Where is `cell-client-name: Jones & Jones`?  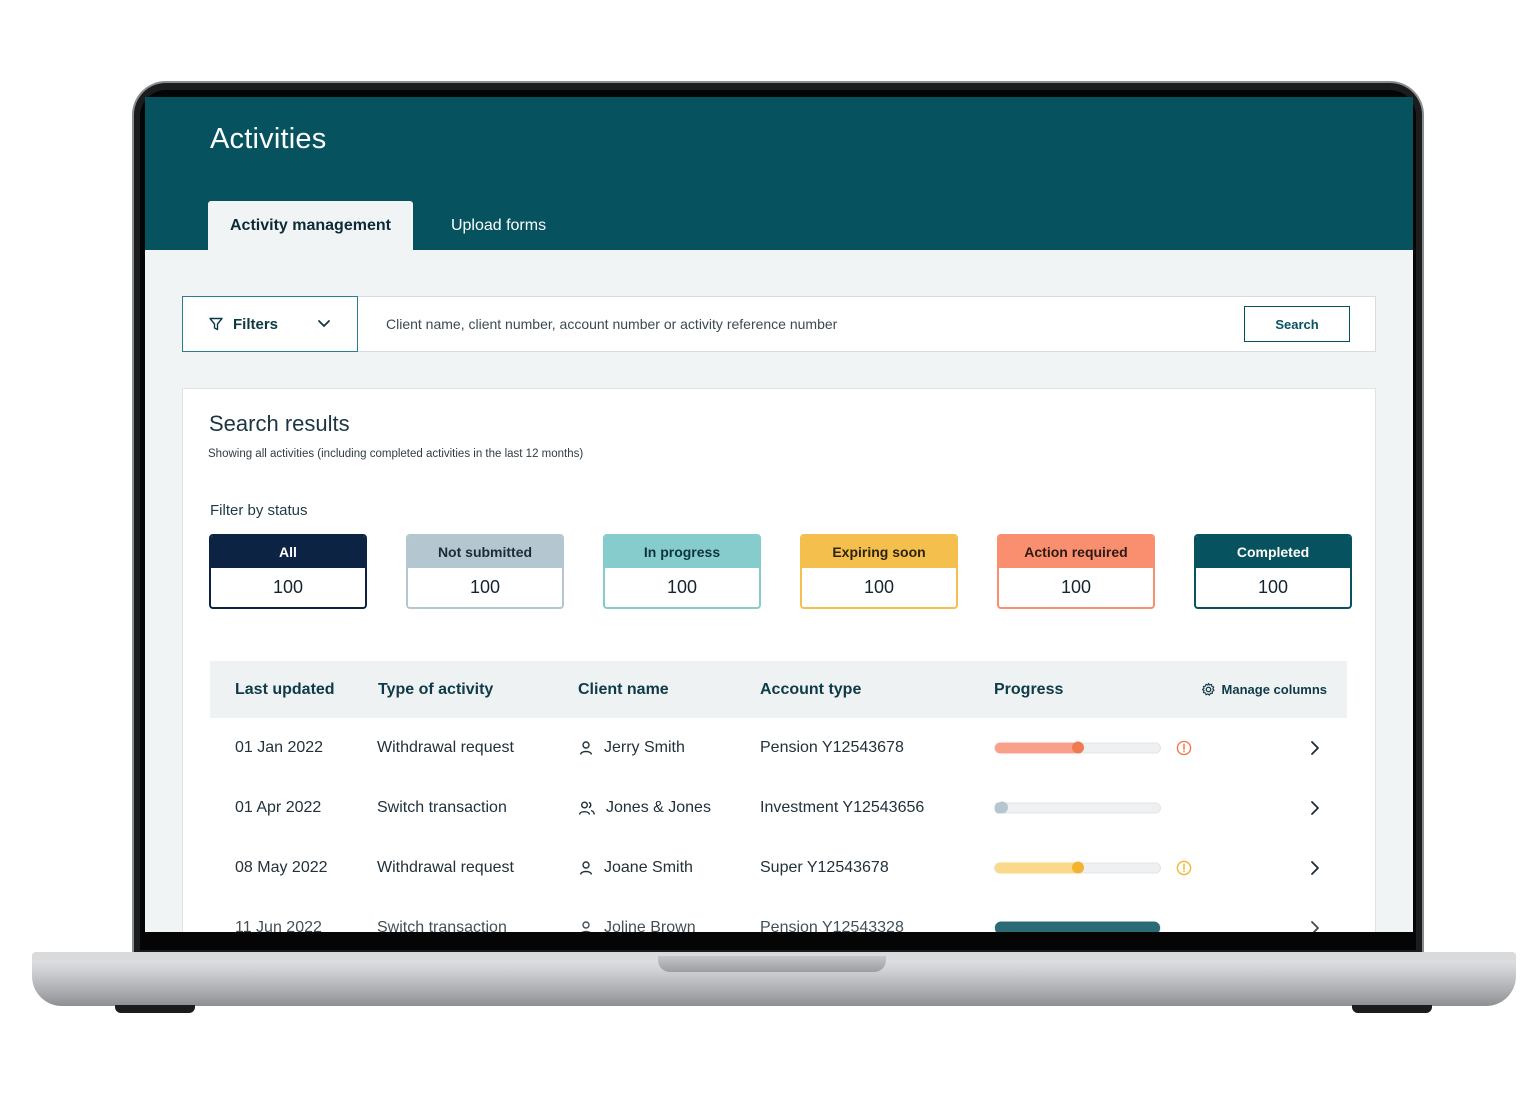 cell-client-name: Jones & Jones is located at coordinates (644, 808).